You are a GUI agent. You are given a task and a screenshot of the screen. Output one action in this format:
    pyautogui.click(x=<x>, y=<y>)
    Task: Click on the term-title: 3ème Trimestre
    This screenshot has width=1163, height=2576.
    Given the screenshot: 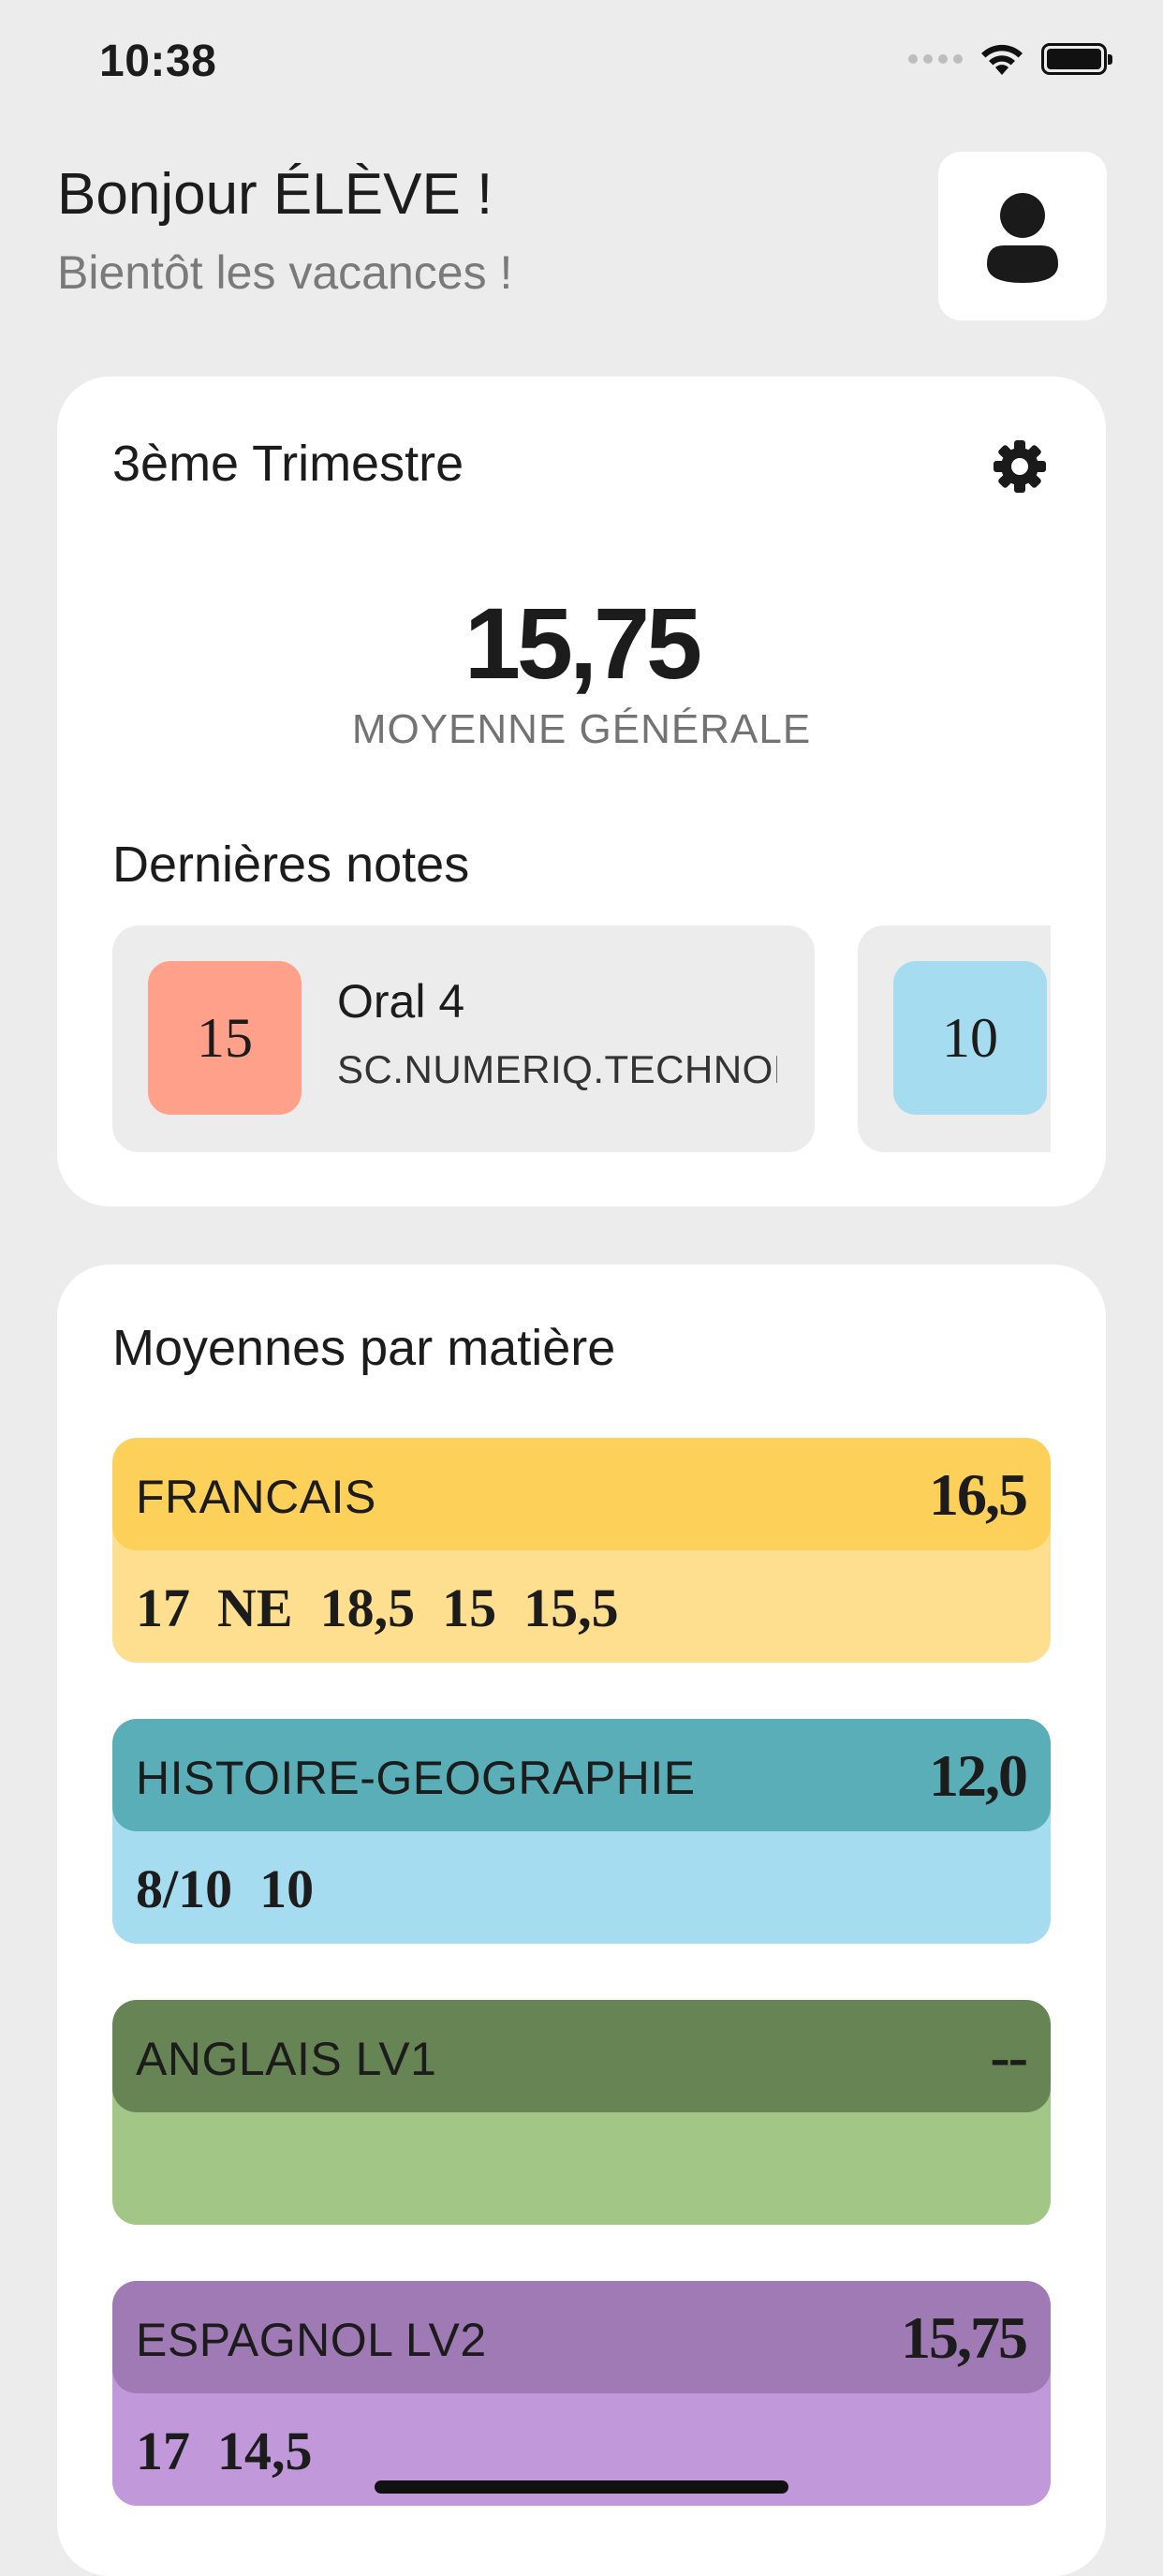 What is the action you would take?
    pyautogui.click(x=288, y=464)
    